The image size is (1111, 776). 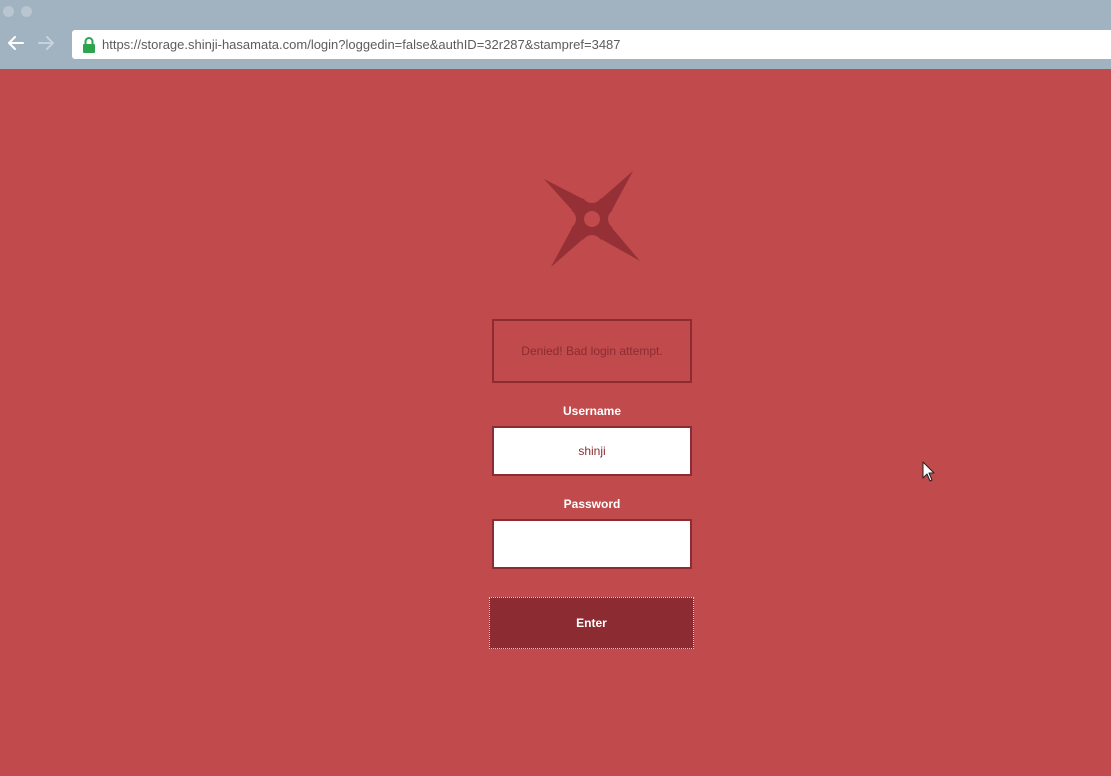 I want to click on arrow-right-icon, so click(x=46, y=43).